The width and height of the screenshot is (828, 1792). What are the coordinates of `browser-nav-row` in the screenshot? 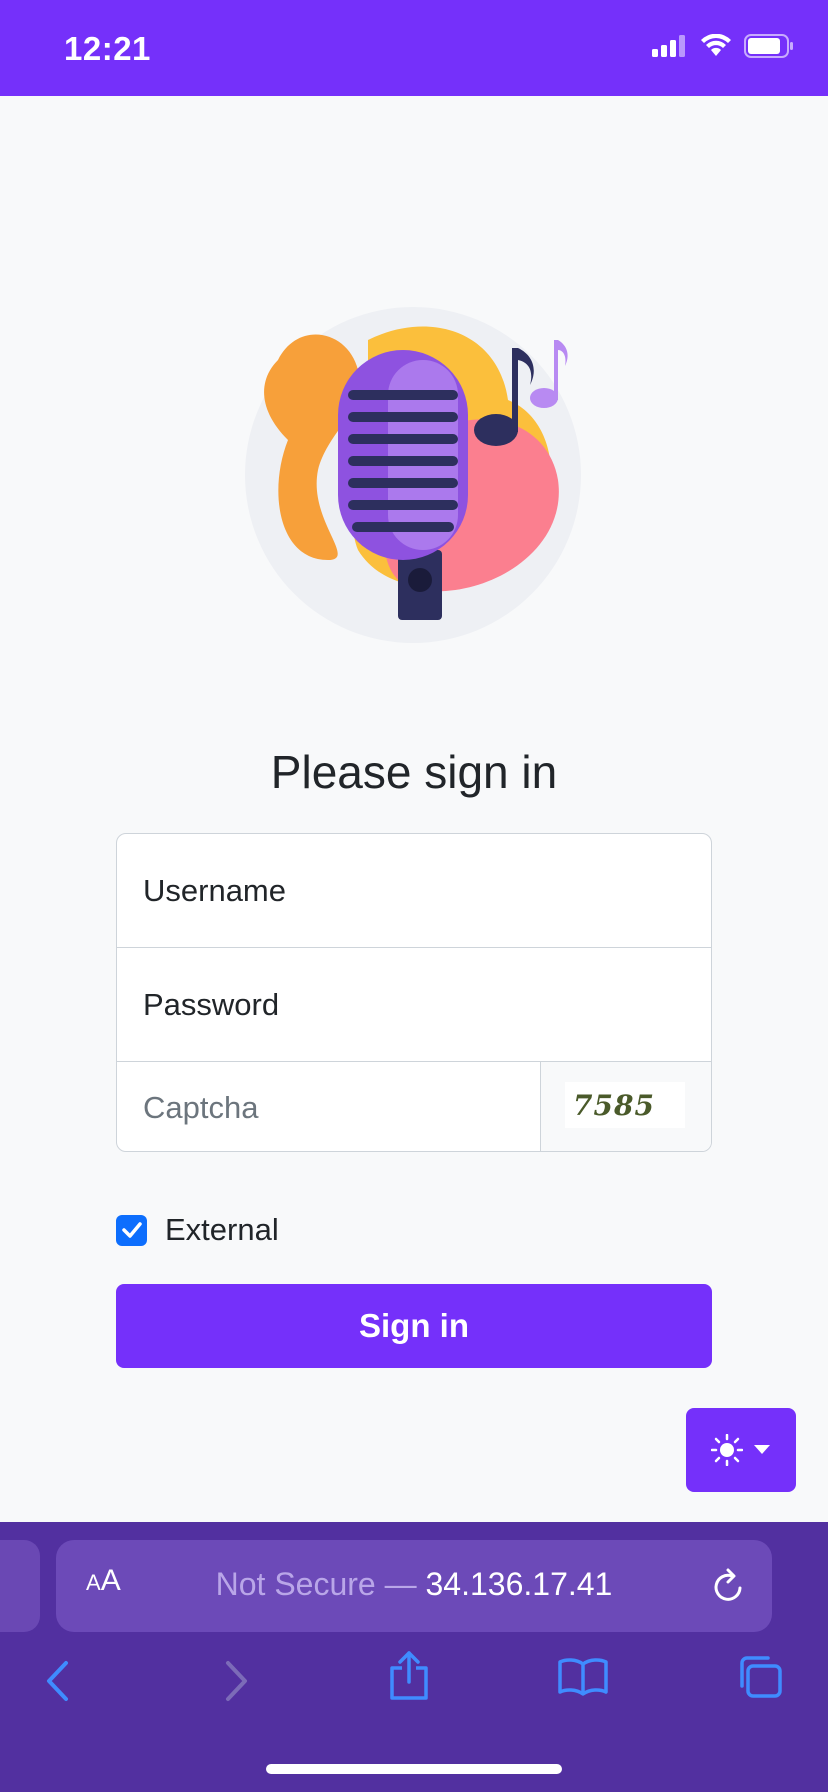 It's located at (414, 1690).